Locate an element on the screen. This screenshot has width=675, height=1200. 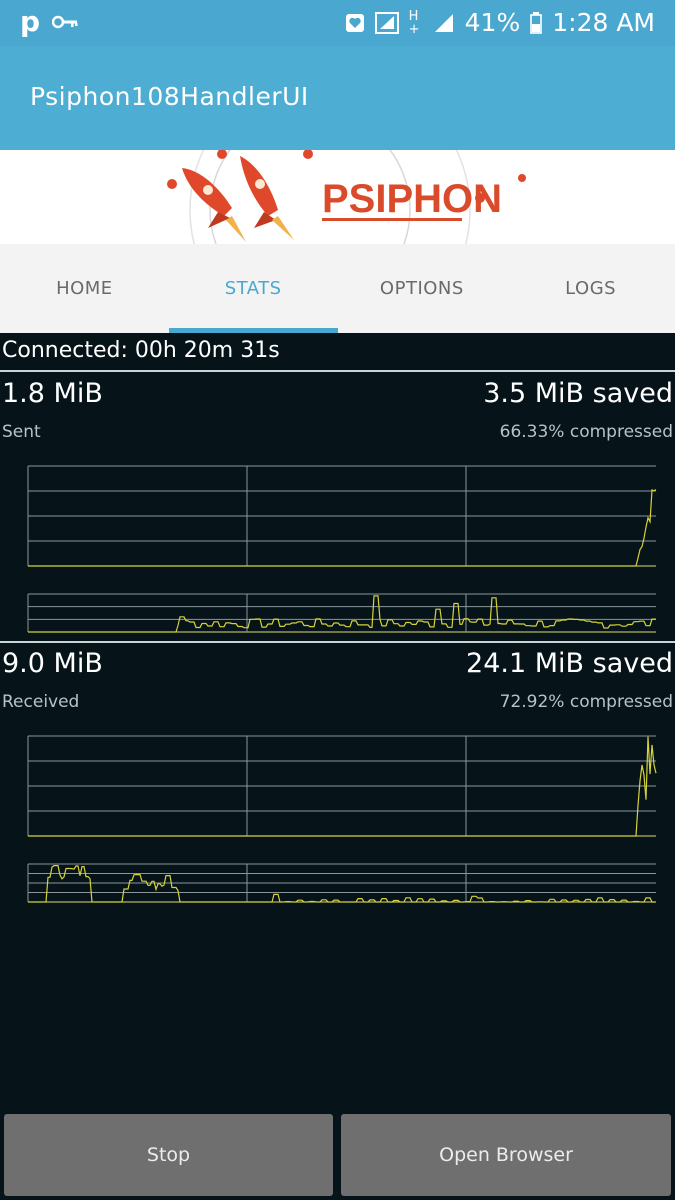
clock: 1:28 AM is located at coordinates (603, 22).